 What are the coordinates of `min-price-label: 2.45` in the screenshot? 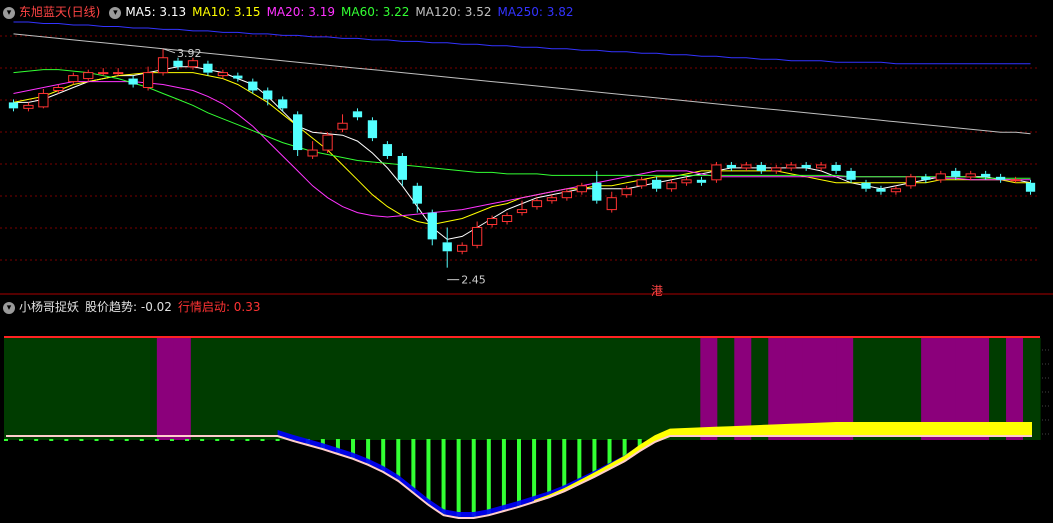 It's located at (473, 280).